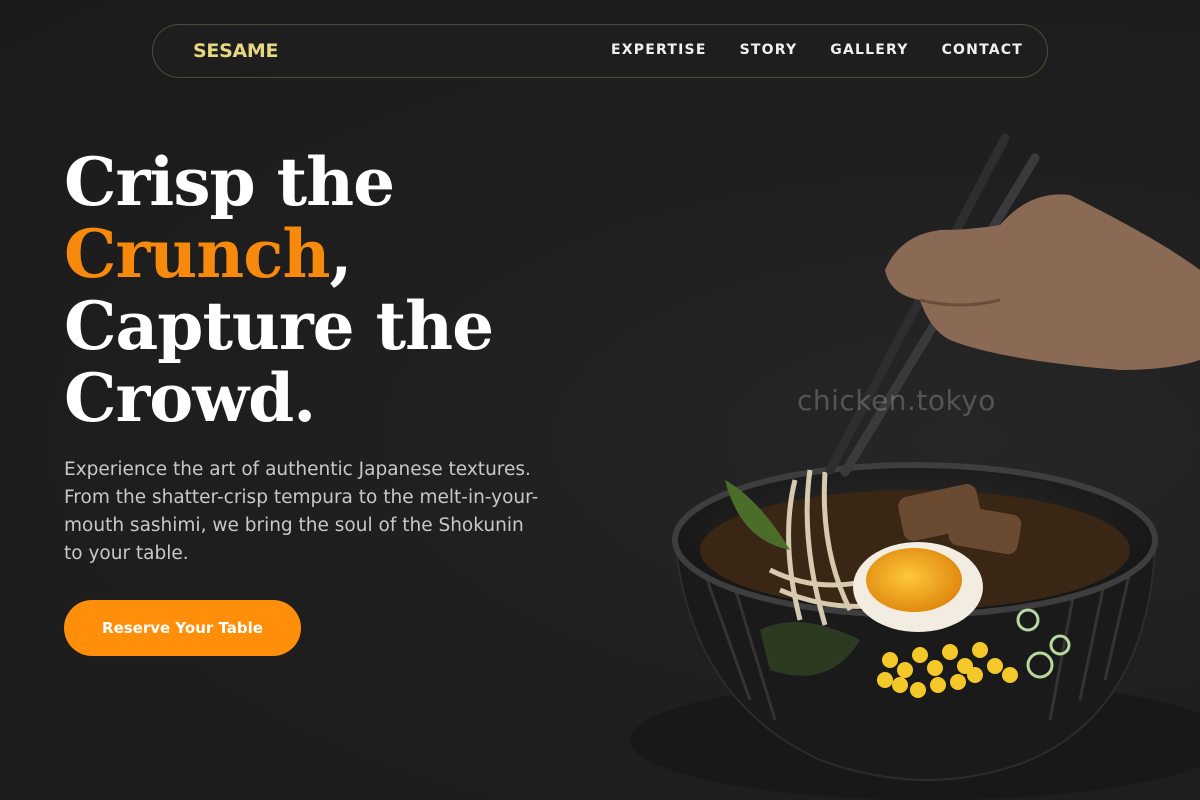 Image resolution: width=1200 pixels, height=800 pixels. Describe the element at coordinates (769, 50) in the screenshot. I see `nav-link-story: STORY` at that location.